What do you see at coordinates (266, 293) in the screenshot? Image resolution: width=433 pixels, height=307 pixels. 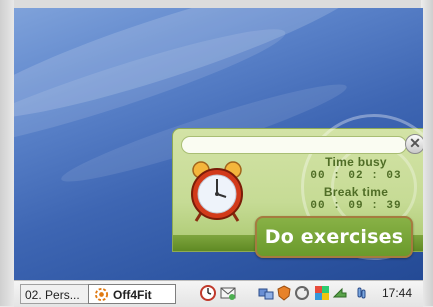 I see `network-icon` at bounding box center [266, 293].